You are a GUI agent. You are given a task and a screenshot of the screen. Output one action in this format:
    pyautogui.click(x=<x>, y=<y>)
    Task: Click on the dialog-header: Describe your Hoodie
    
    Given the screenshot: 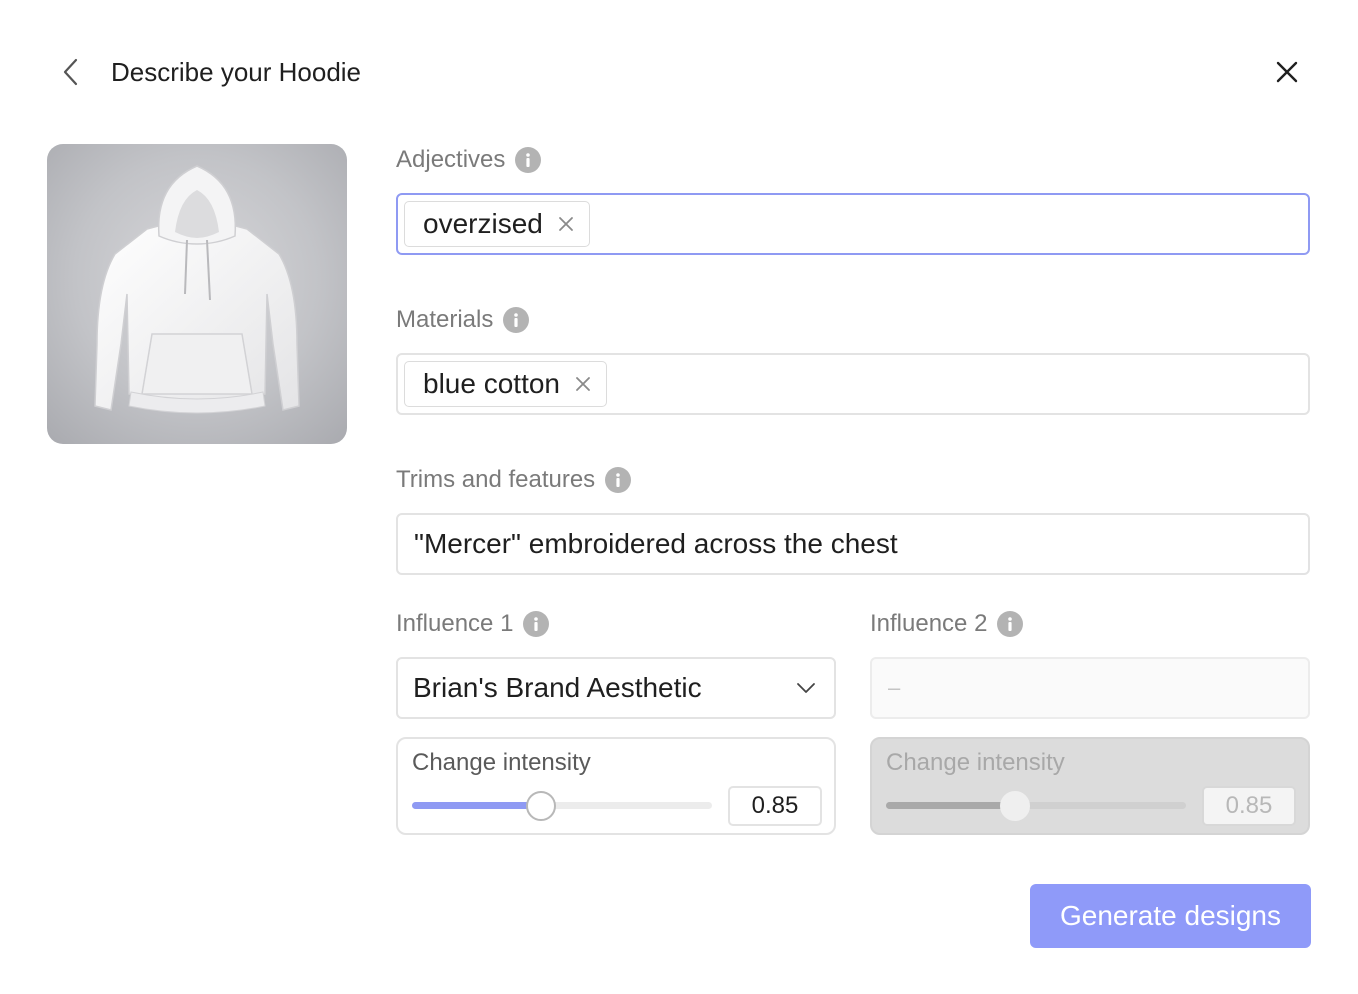 What is the action you would take?
    pyautogui.click(x=679, y=72)
    